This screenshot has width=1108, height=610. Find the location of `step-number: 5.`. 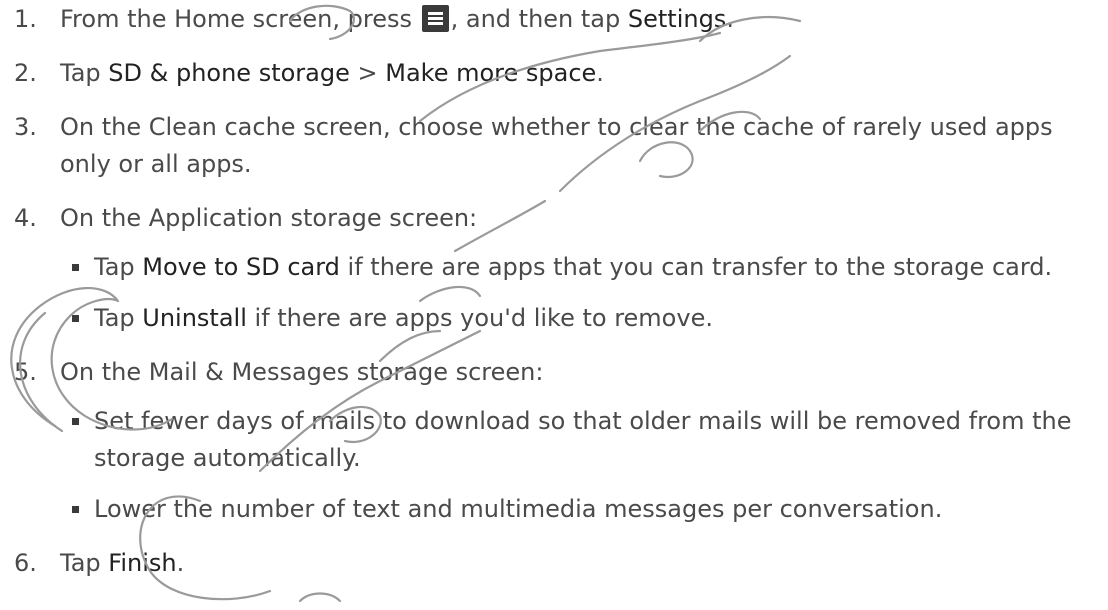

step-number: 5. is located at coordinates (25, 372).